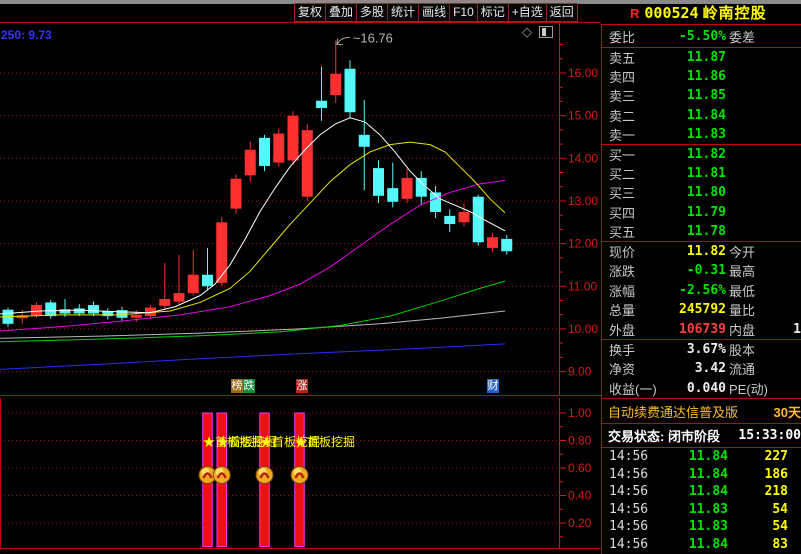  What do you see at coordinates (742, 37) in the screenshot?
I see `weicha-label: 委差` at bounding box center [742, 37].